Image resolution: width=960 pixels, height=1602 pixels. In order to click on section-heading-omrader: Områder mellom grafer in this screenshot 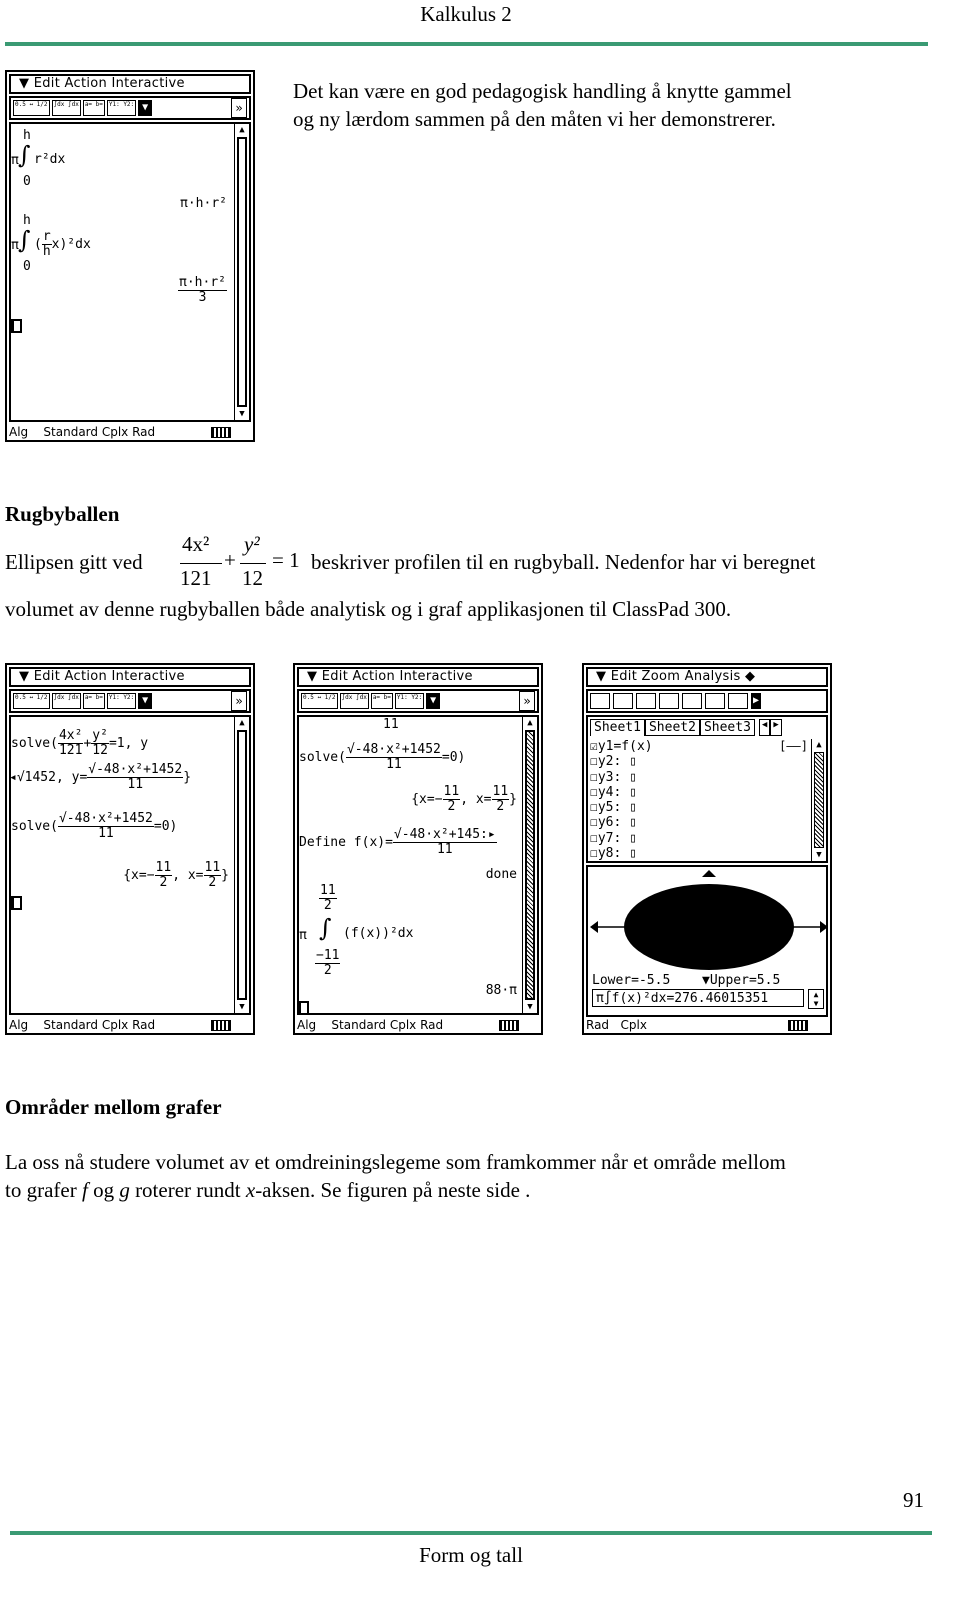, I will do `click(113, 1107)`.